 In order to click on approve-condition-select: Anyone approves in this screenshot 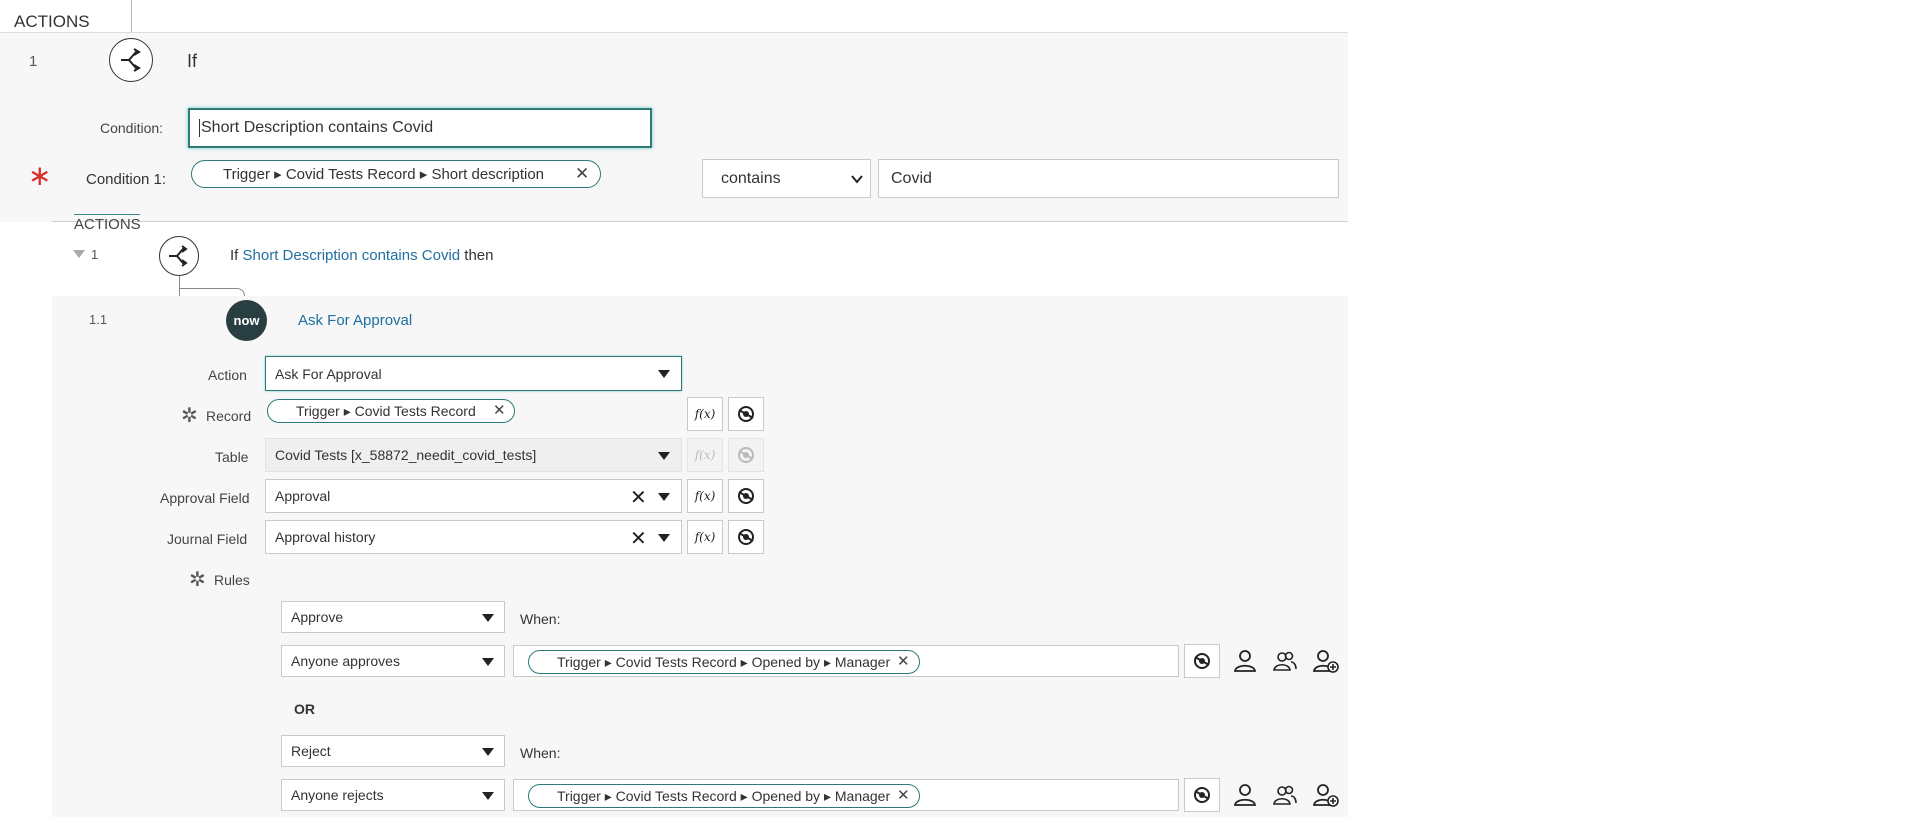, I will do `click(393, 661)`.